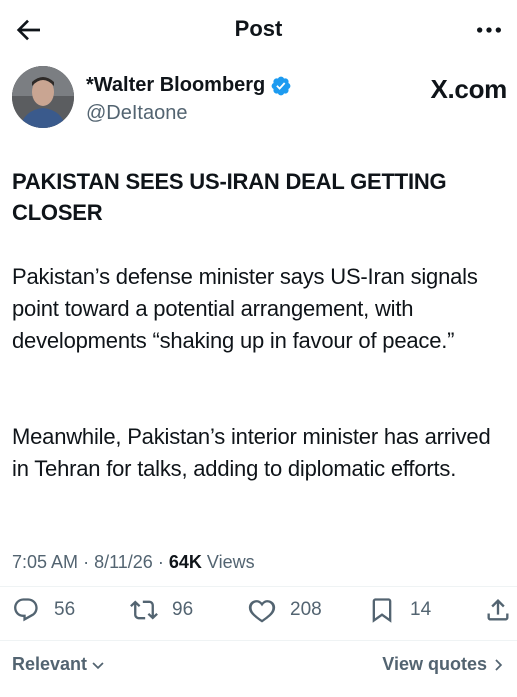 This screenshot has width=517, height=697. What do you see at coordinates (421, 609) in the screenshot?
I see `bookmark-count: 14` at bounding box center [421, 609].